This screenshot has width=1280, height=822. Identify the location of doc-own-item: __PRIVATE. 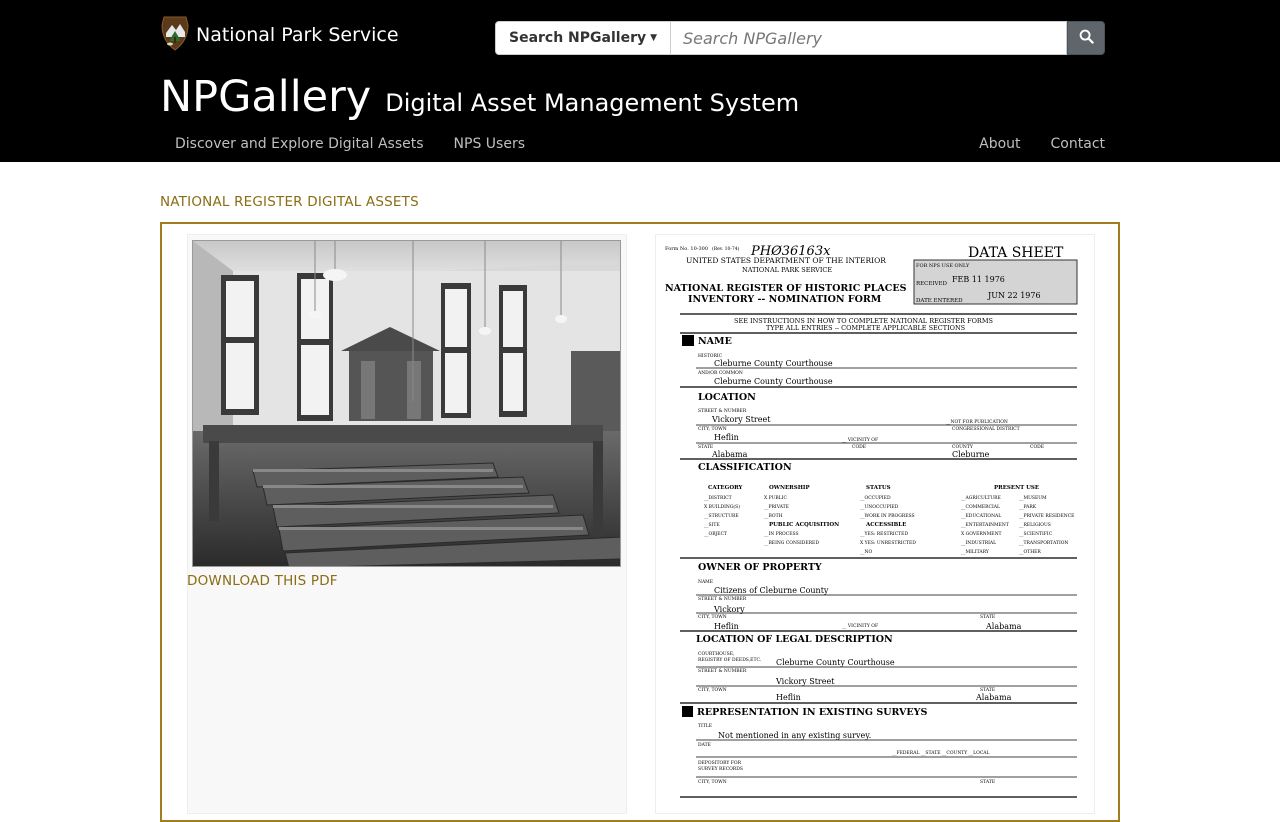
(776, 507).